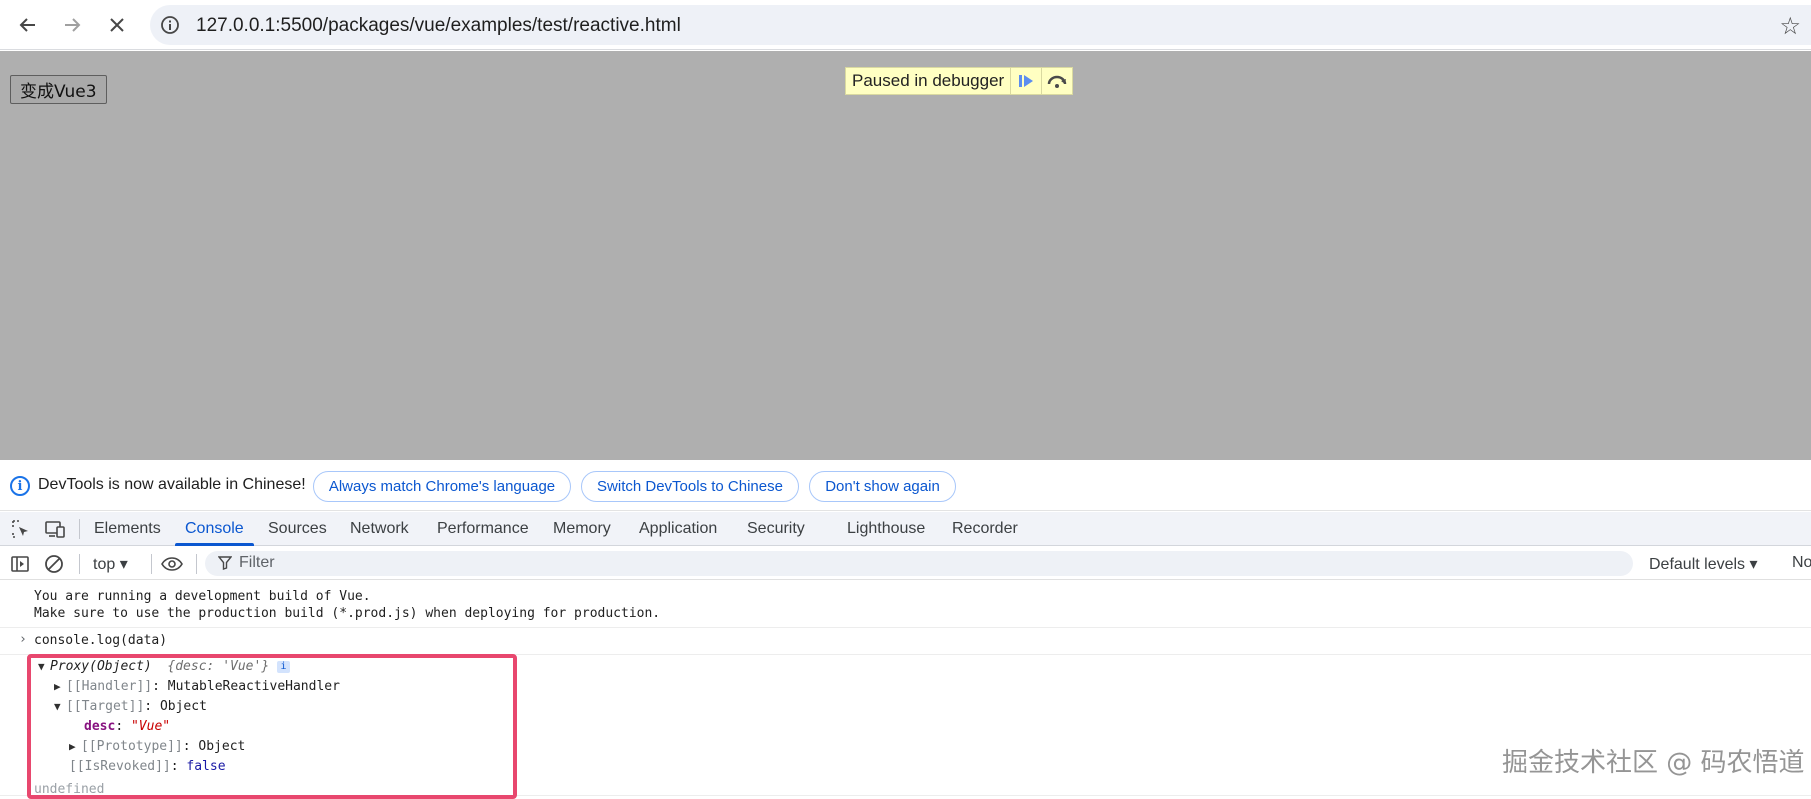  I want to click on prototype-key: [[Prototype]], so click(132, 746).